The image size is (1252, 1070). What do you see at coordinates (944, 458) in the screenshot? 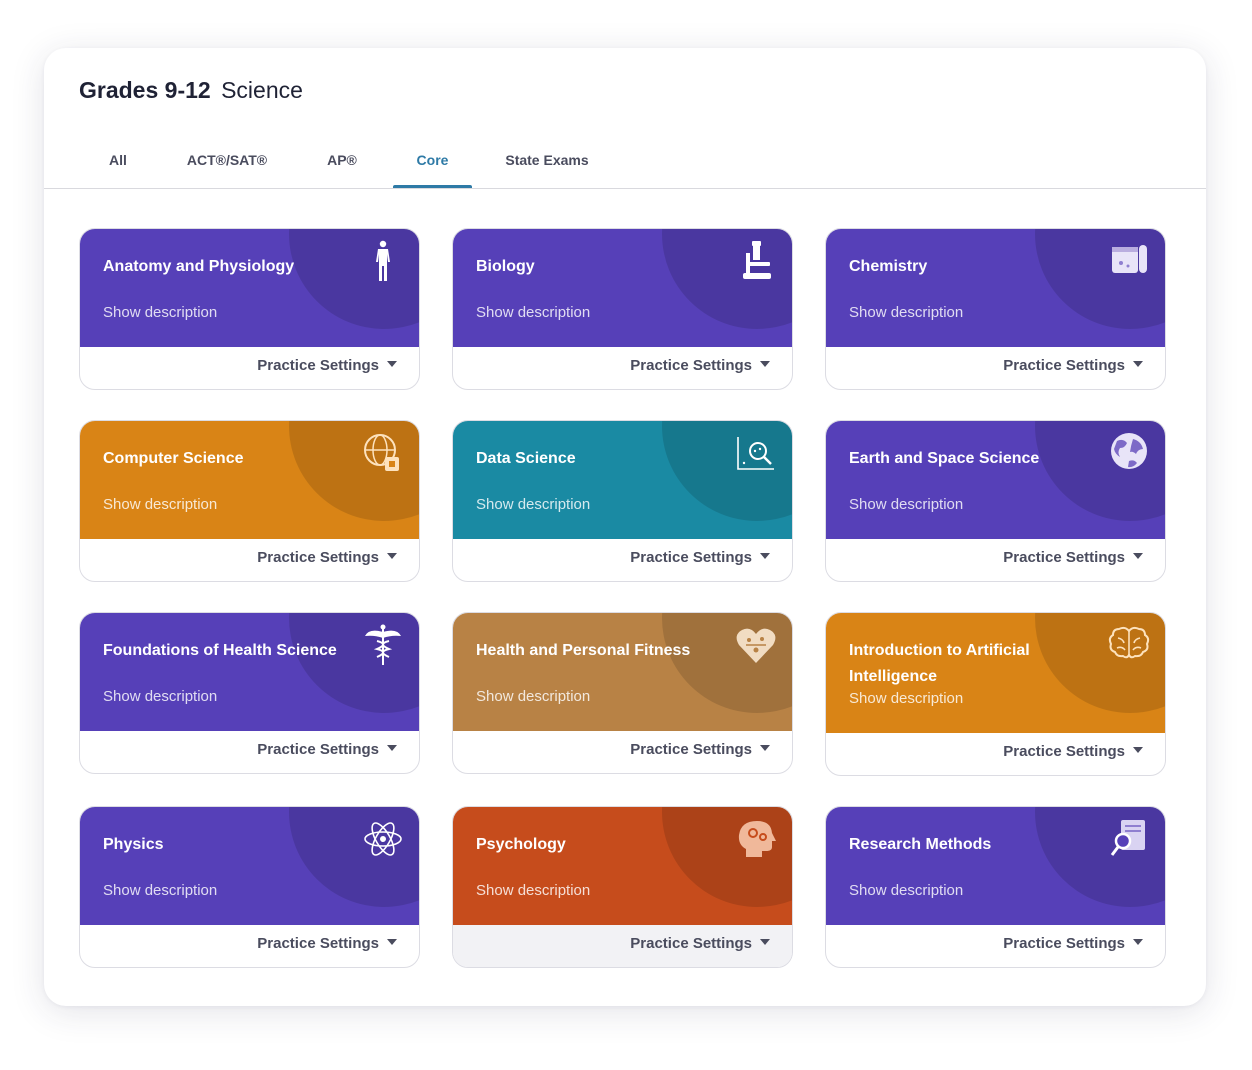
I see `card-title: Earth and Space Science` at bounding box center [944, 458].